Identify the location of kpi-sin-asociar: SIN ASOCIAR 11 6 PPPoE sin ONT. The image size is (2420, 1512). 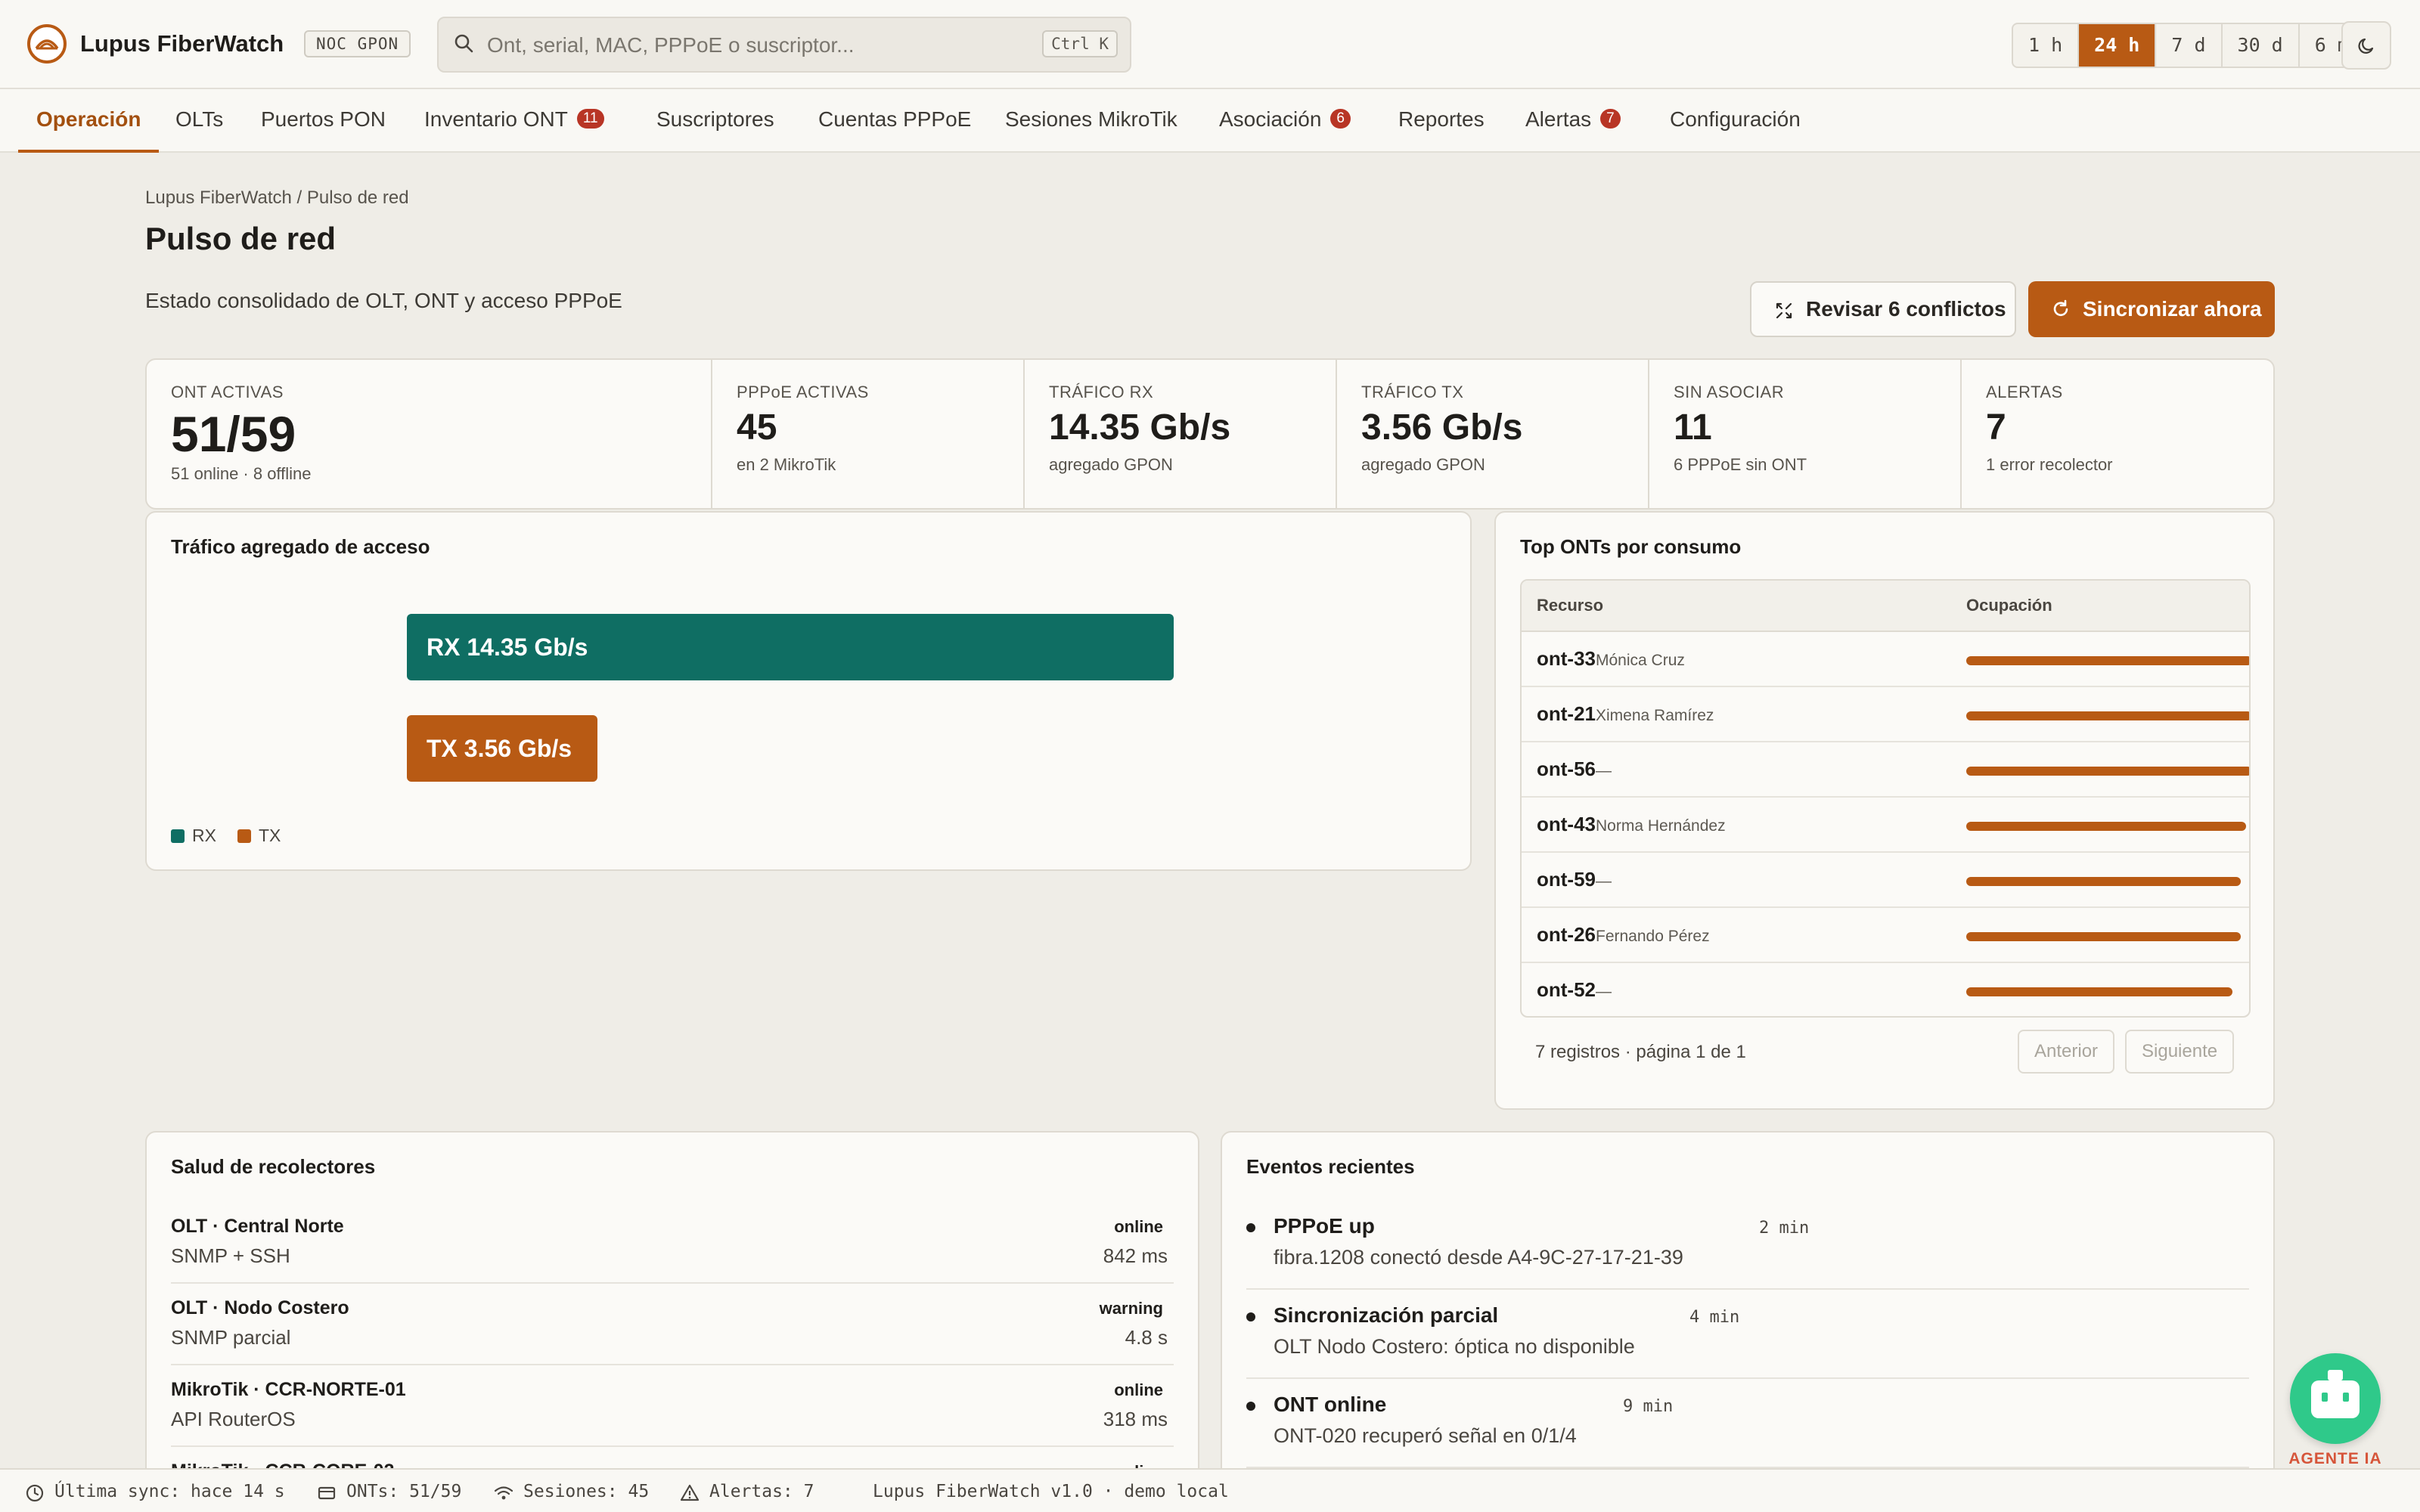
(1805, 434).